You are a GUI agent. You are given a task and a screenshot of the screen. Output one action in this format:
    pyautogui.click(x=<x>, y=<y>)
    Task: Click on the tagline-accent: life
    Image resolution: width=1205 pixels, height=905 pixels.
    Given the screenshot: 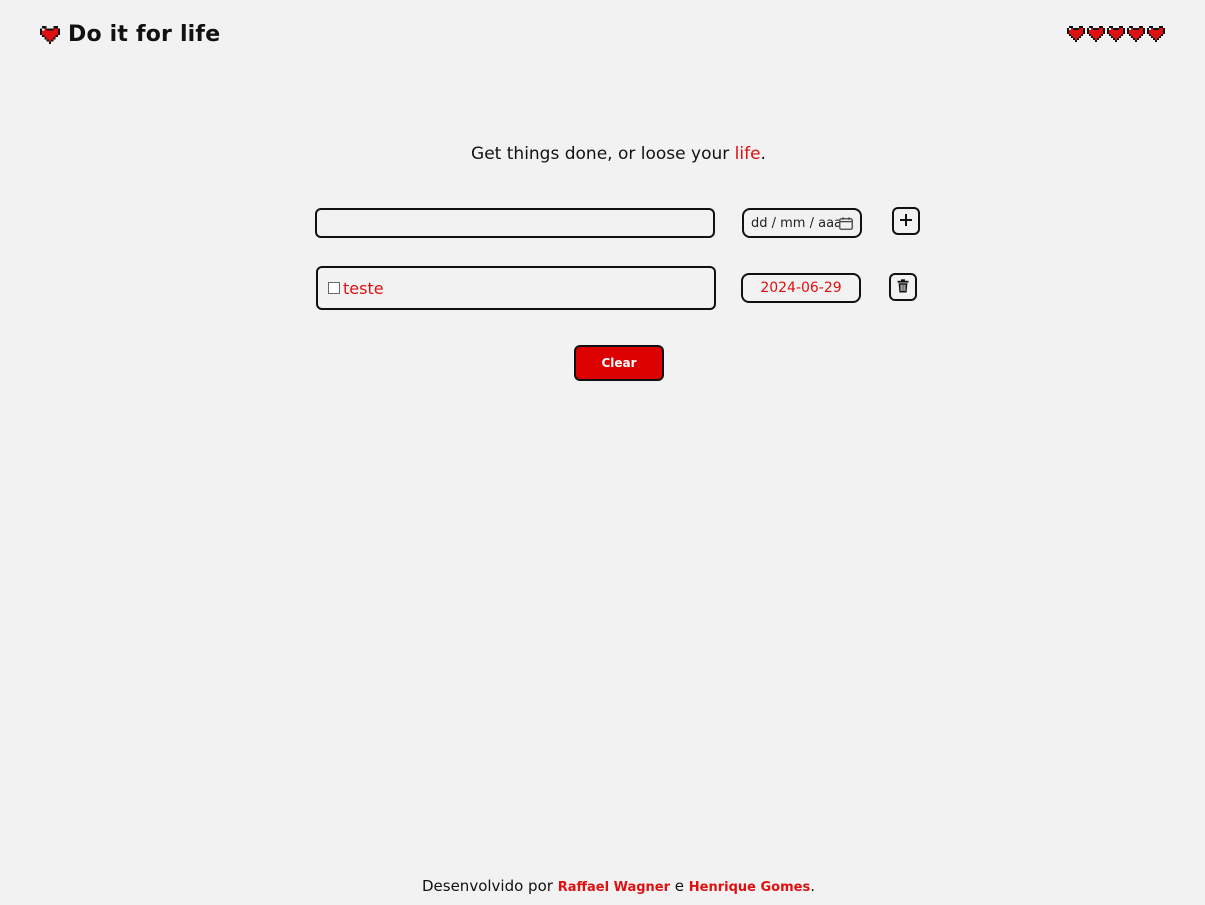 What is the action you would take?
    pyautogui.click(x=747, y=154)
    